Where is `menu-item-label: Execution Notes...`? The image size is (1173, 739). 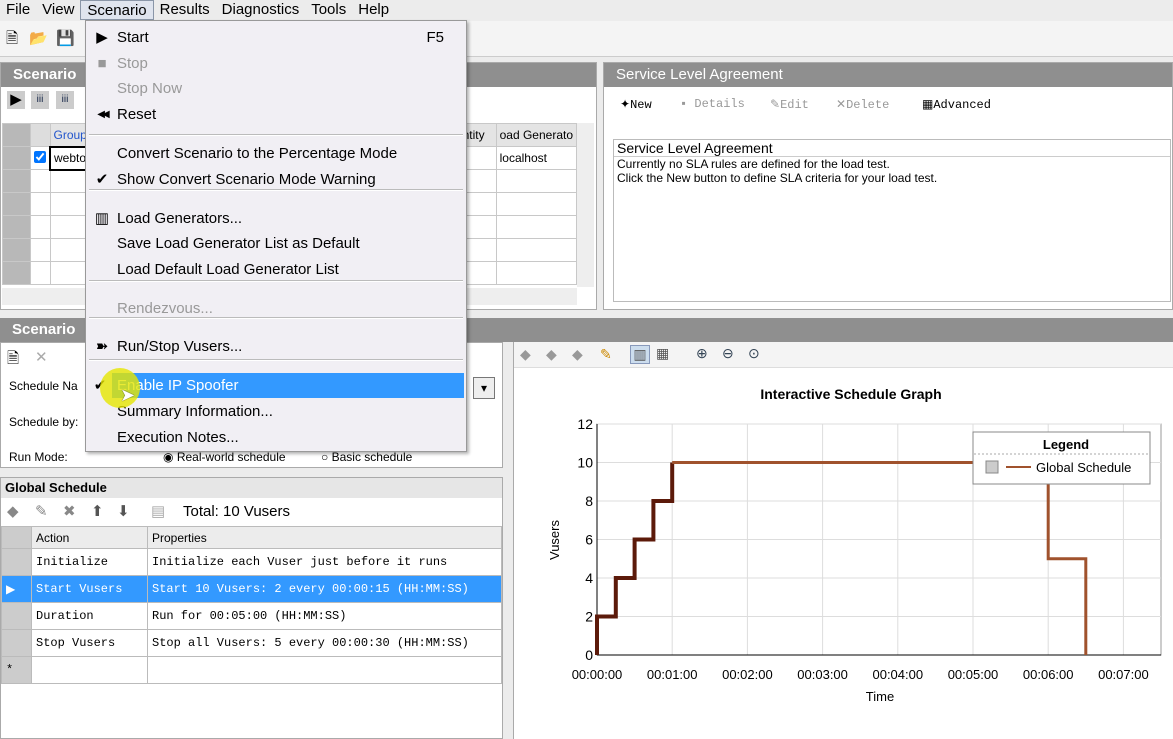 menu-item-label: Execution Notes... is located at coordinates (178, 437).